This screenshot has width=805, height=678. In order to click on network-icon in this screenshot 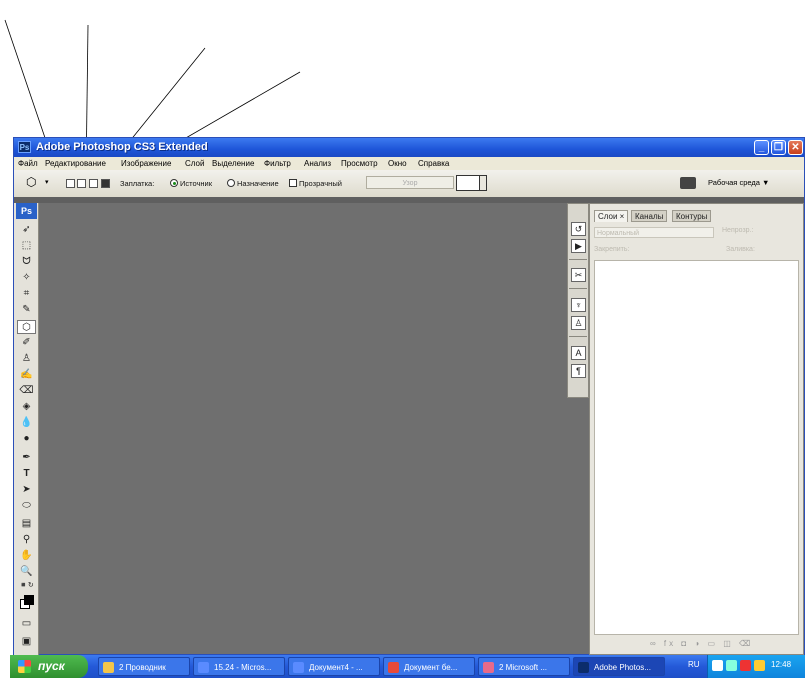, I will do `click(717, 665)`.